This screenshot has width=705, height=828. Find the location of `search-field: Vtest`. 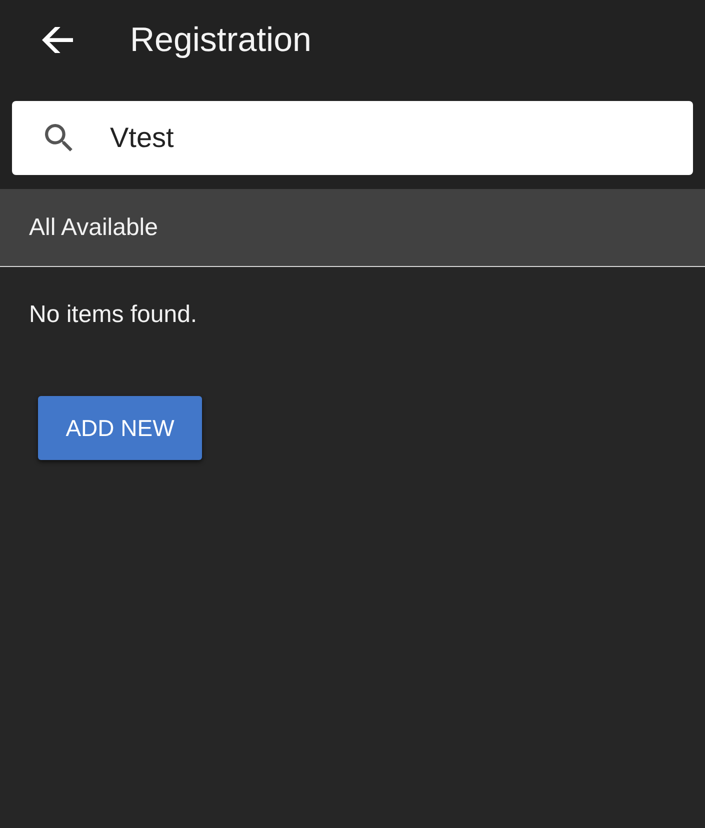

search-field: Vtest is located at coordinates (352, 138).